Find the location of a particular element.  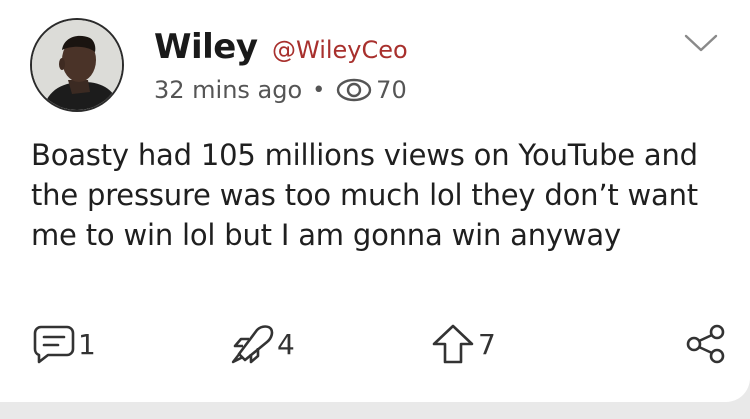

share-button is located at coordinates (706, 344).